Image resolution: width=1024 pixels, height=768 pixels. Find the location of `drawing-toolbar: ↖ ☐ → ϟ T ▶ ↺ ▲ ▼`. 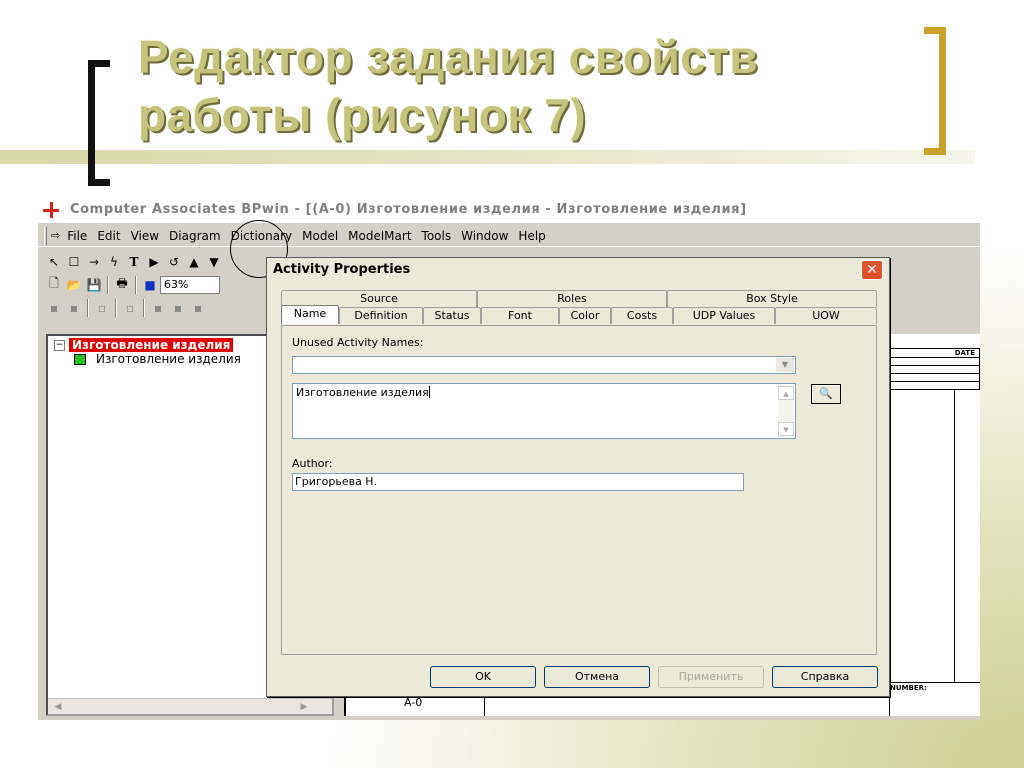

drawing-toolbar: ↖ ☐ → ϟ T ▶ ↺ ▲ ▼ is located at coordinates (131, 261).